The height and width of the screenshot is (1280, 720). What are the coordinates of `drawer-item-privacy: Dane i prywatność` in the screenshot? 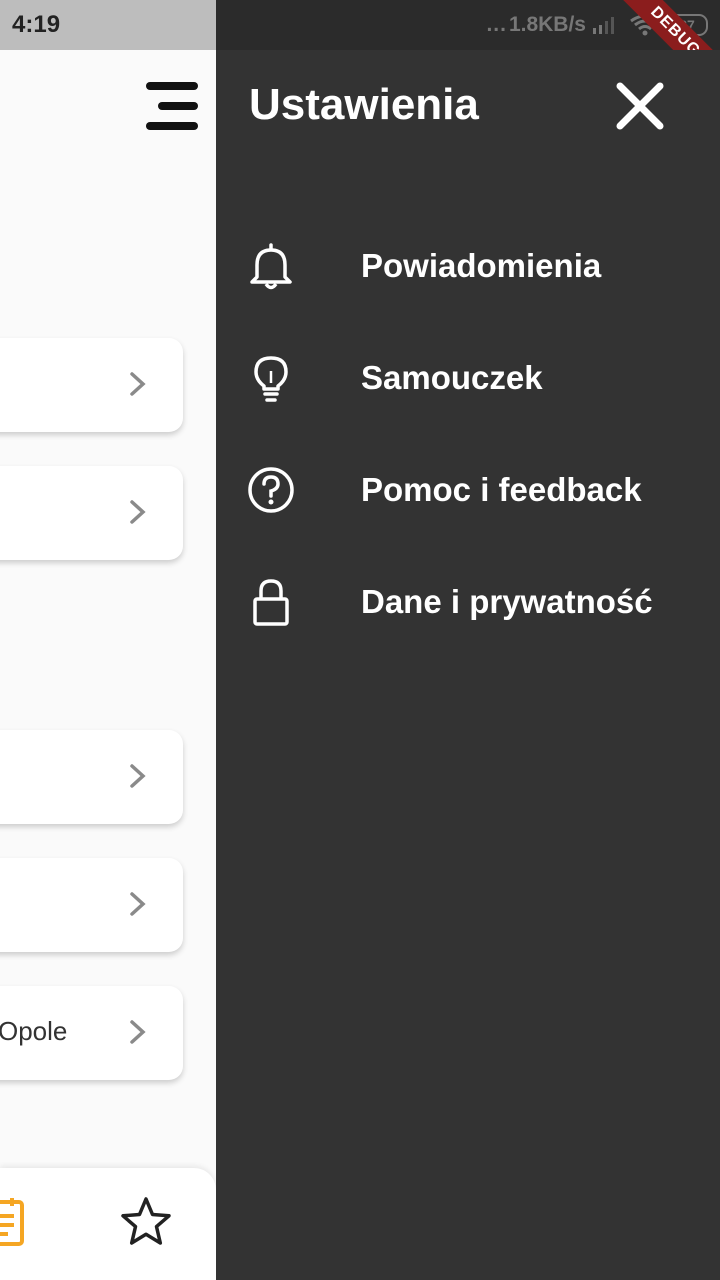 It's located at (468, 600).